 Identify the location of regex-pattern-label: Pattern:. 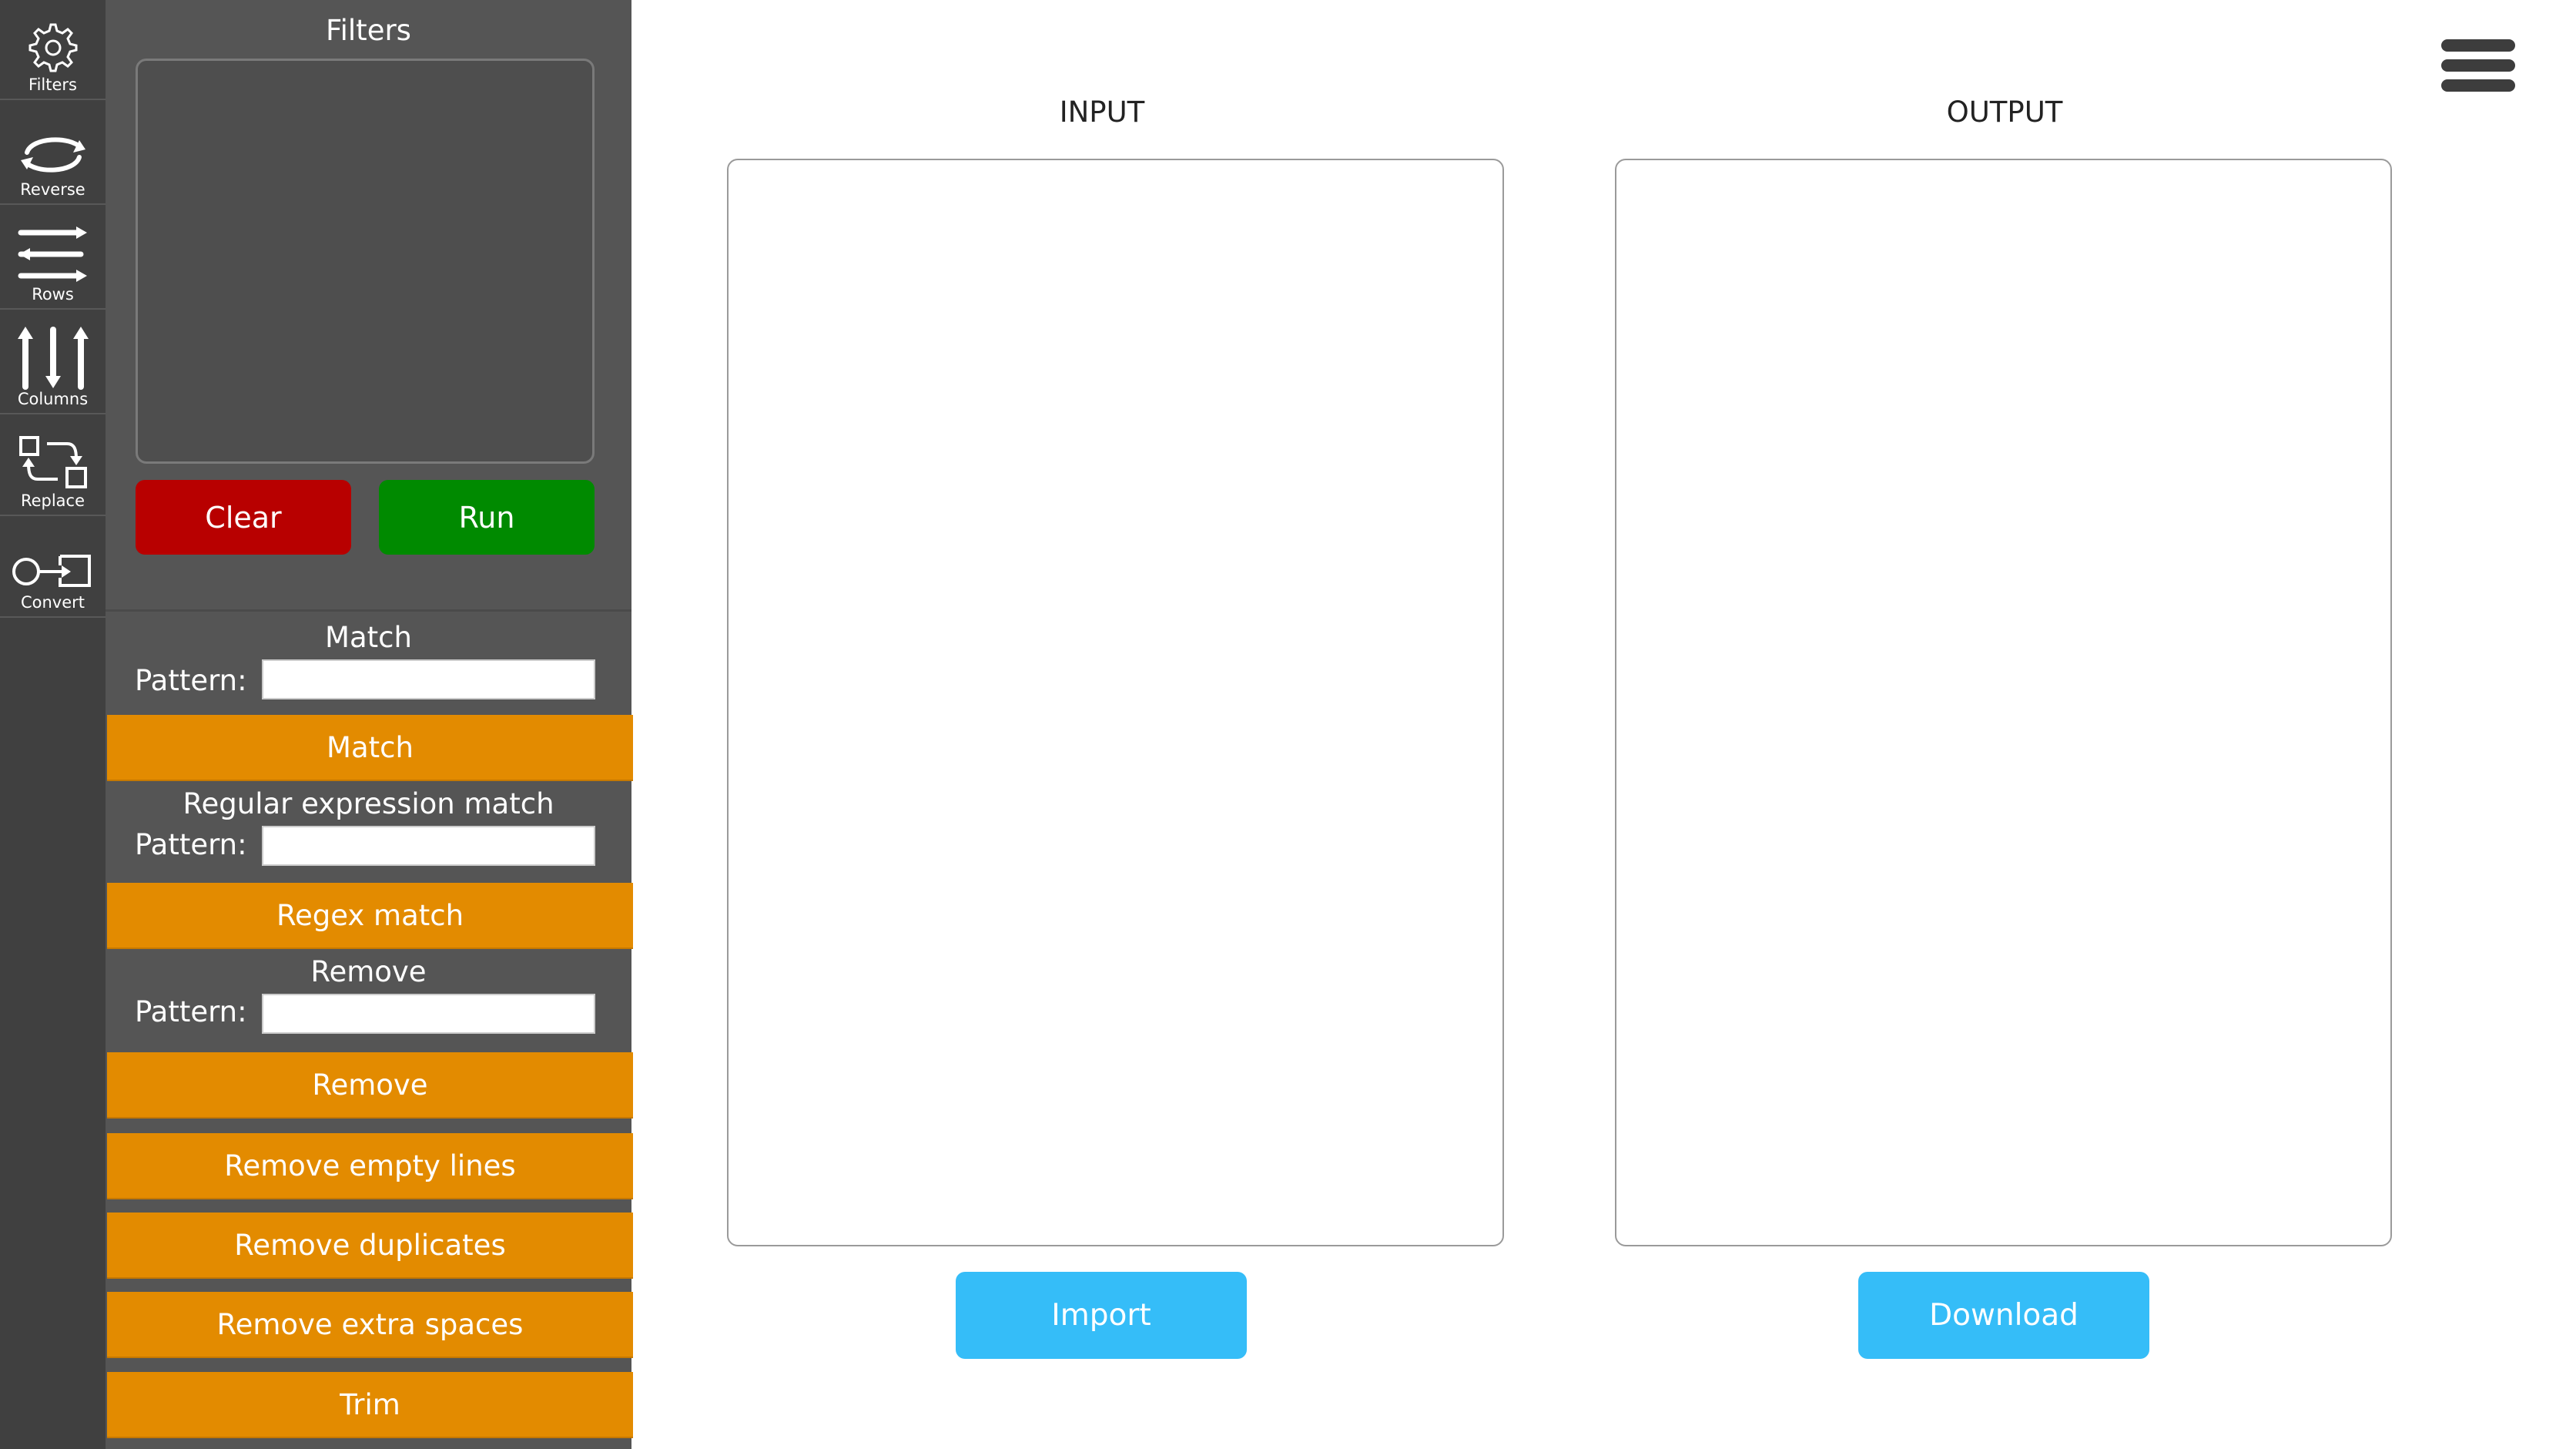
(191, 844).